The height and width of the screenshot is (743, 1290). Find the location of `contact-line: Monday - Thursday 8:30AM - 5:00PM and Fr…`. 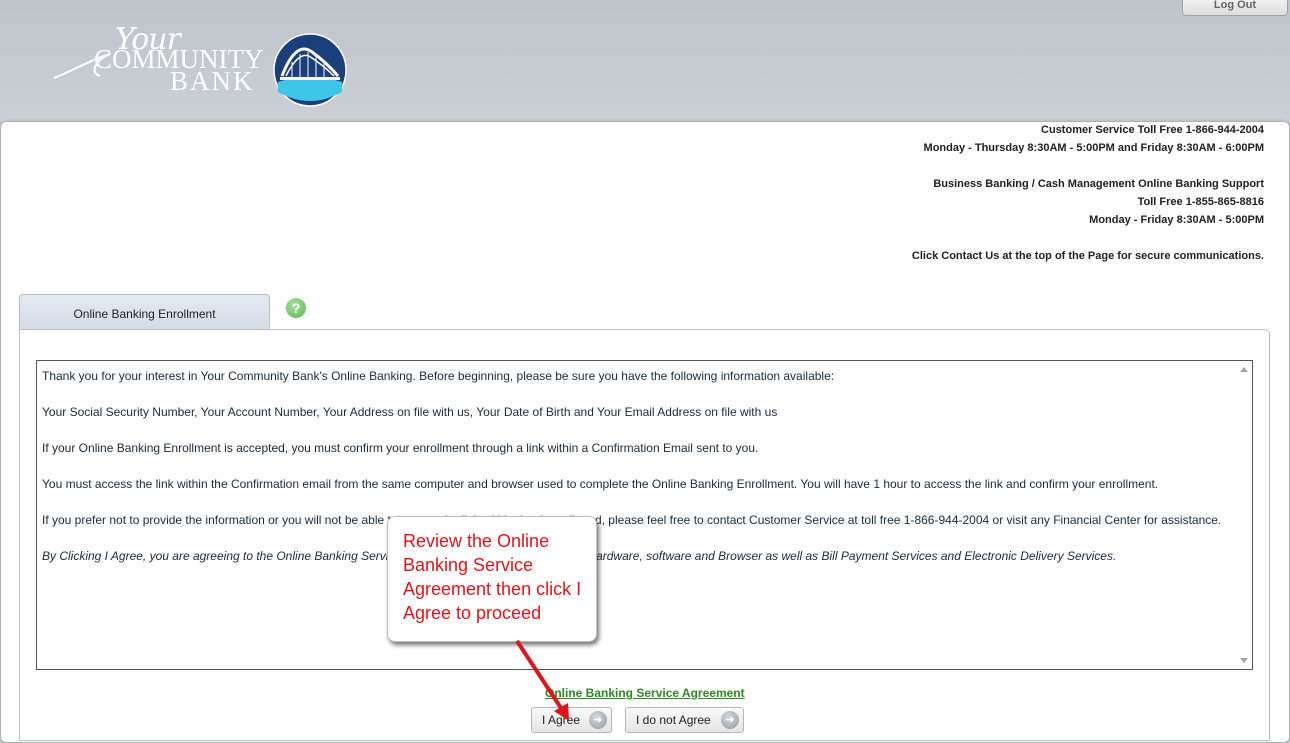

contact-line: Monday - Thursday 8:30AM - 5:00PM and Fr… is located at coordinates (1093, 148).